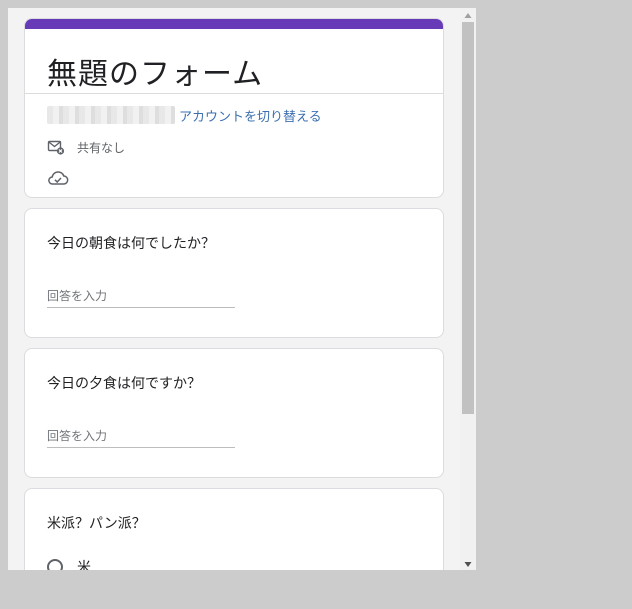 This screenshot has width=632, height=609. What do you see at coordinates (250, 115) in the screenshot?
I see `switch-account-link: アカウントを切り替える` at bounding box center [250, 115].